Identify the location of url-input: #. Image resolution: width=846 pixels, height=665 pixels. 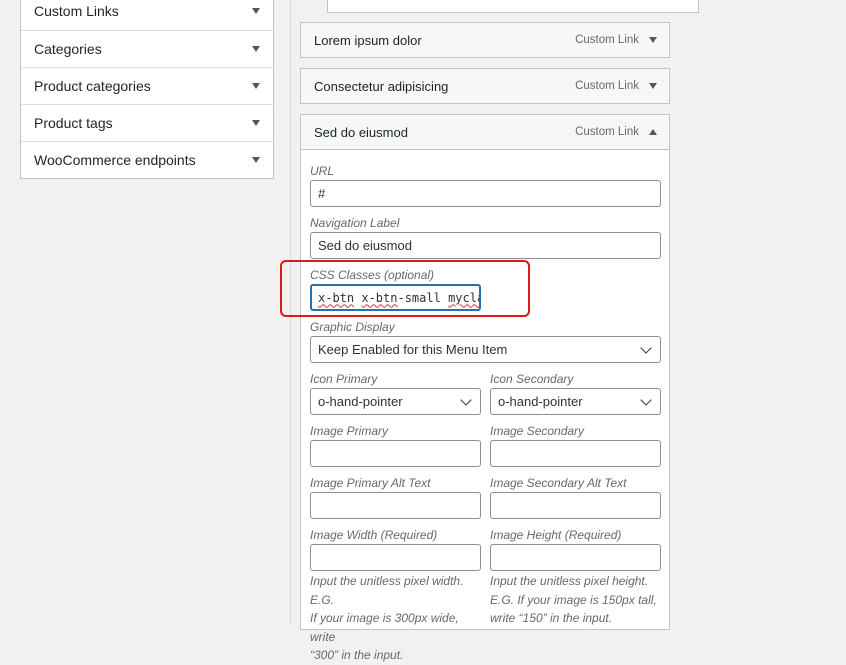
(485, 193).